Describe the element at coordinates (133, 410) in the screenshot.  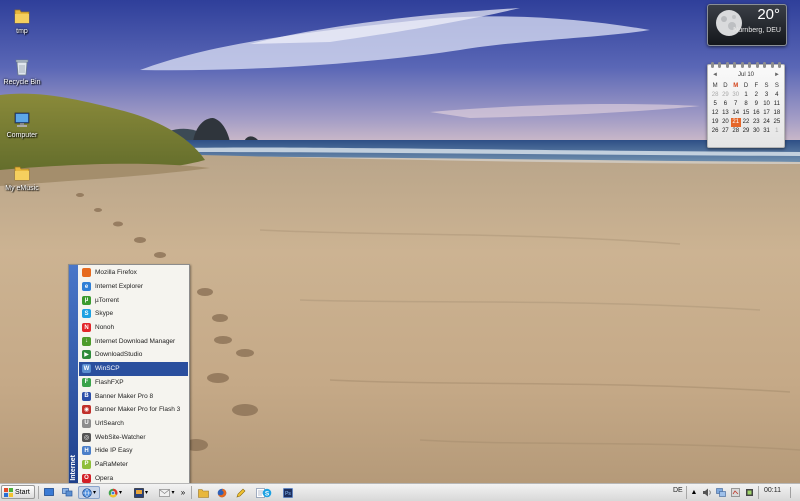
I see `menu-item-banner-maker-pro-for-flash-3: ◉ Banner Maker Pro for Flash 3` at that location.